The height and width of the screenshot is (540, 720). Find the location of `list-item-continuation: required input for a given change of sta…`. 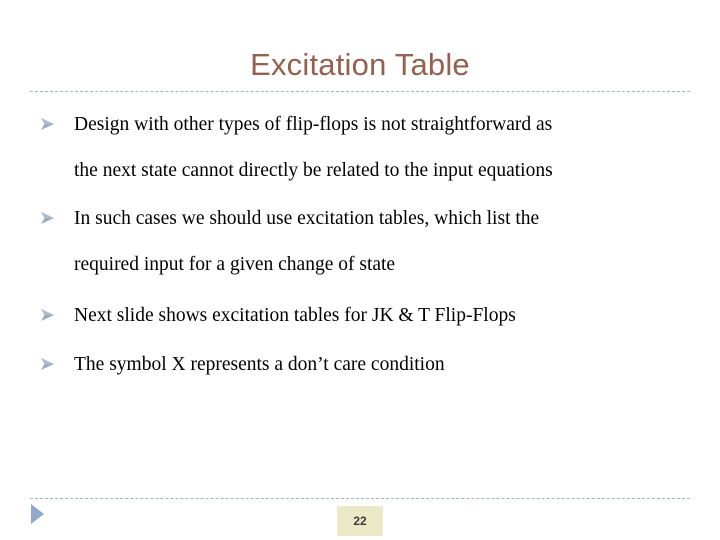

list-item-continuation: required input for a given change of sta… is located at coordinates (235, 264).